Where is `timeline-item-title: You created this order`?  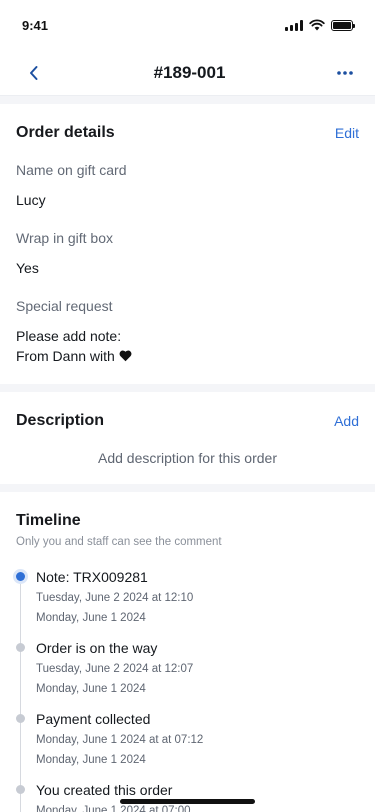 timeline-item-title: You created this order is located at coordinates (104, 790).